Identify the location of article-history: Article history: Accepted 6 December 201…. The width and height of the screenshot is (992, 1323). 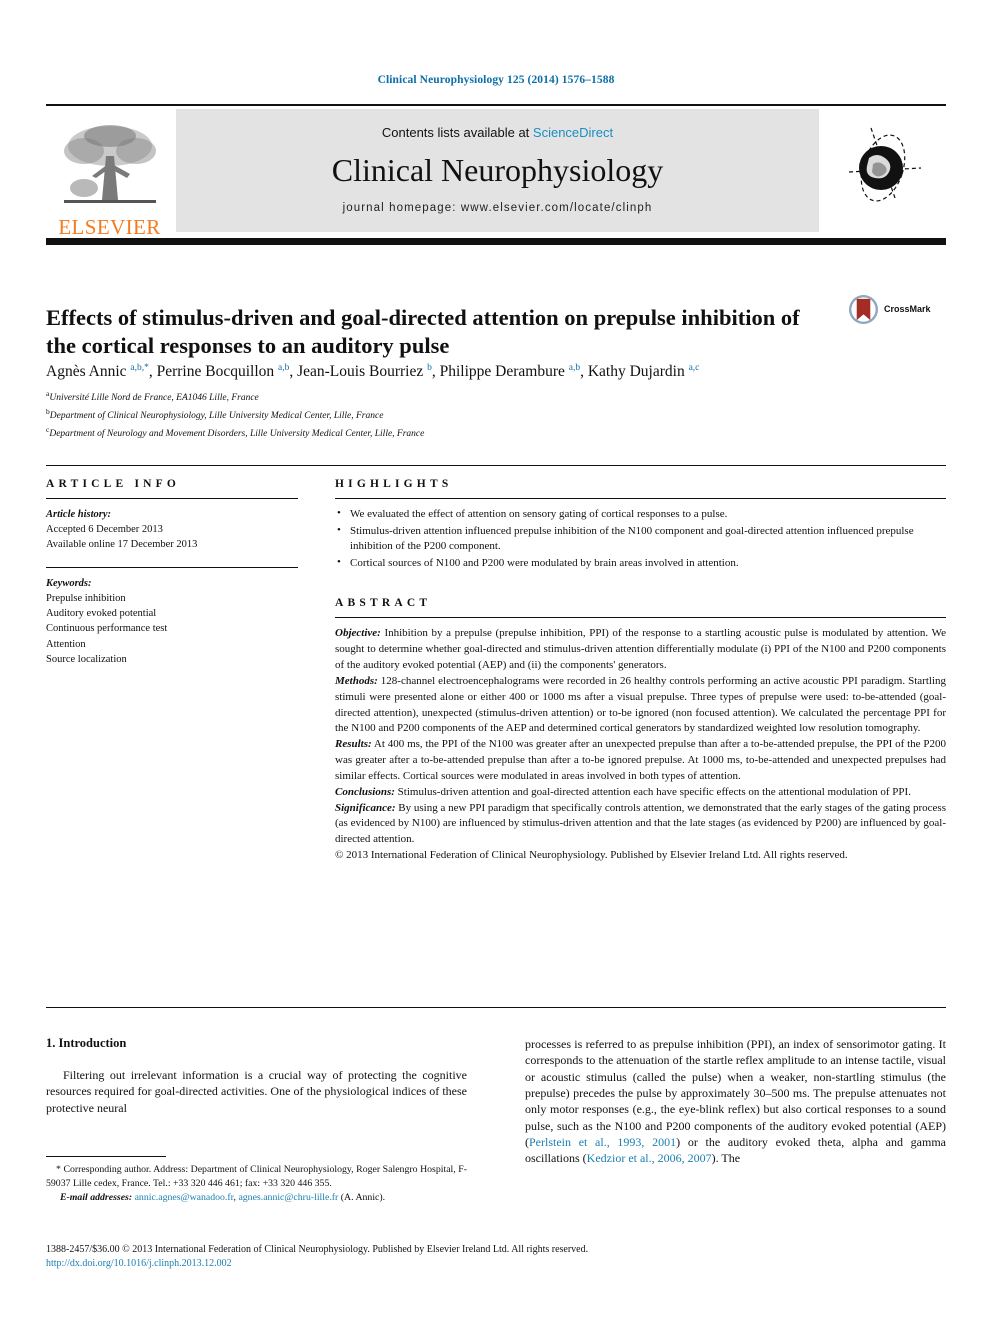
(172, 530).